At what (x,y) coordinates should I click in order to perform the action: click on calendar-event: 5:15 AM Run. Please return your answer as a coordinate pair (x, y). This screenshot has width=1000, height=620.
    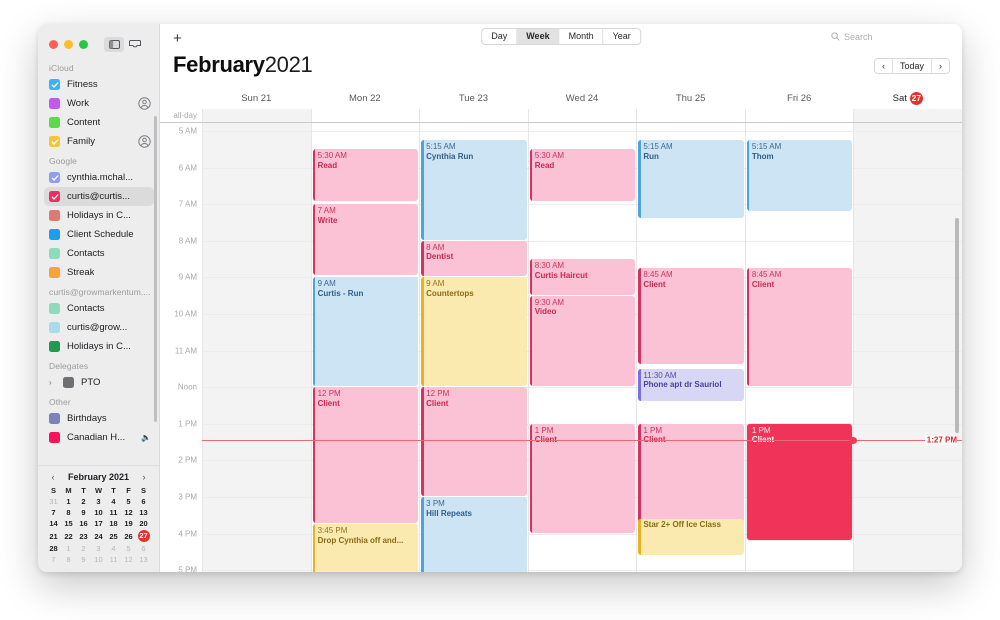
    Looking at the image, I should click on (691, 179).